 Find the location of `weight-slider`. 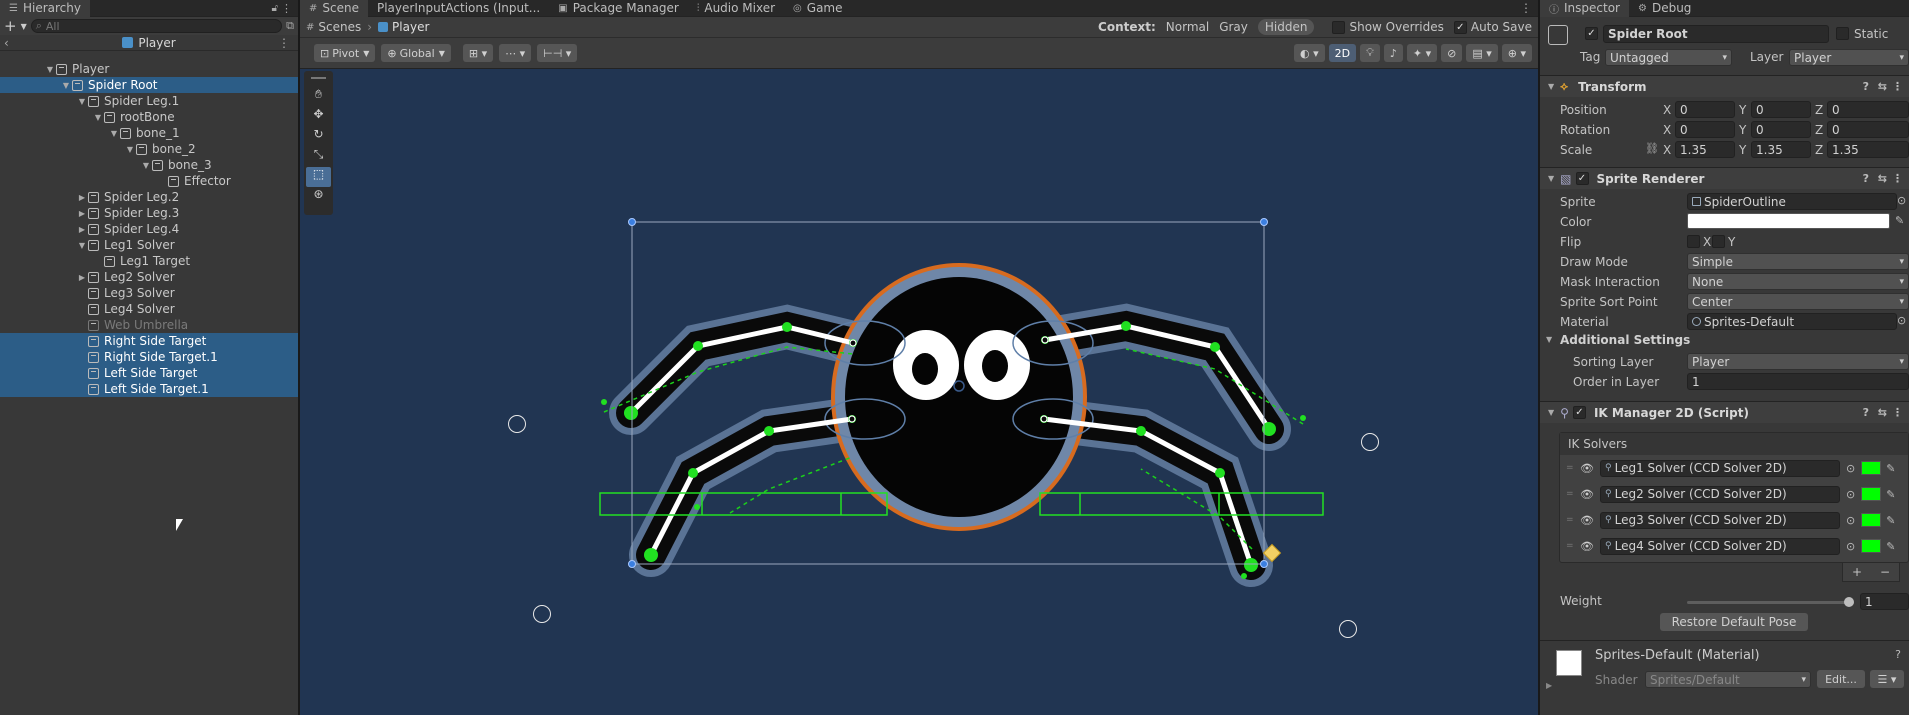

weight-slider is located at coordinates (1770, 602).